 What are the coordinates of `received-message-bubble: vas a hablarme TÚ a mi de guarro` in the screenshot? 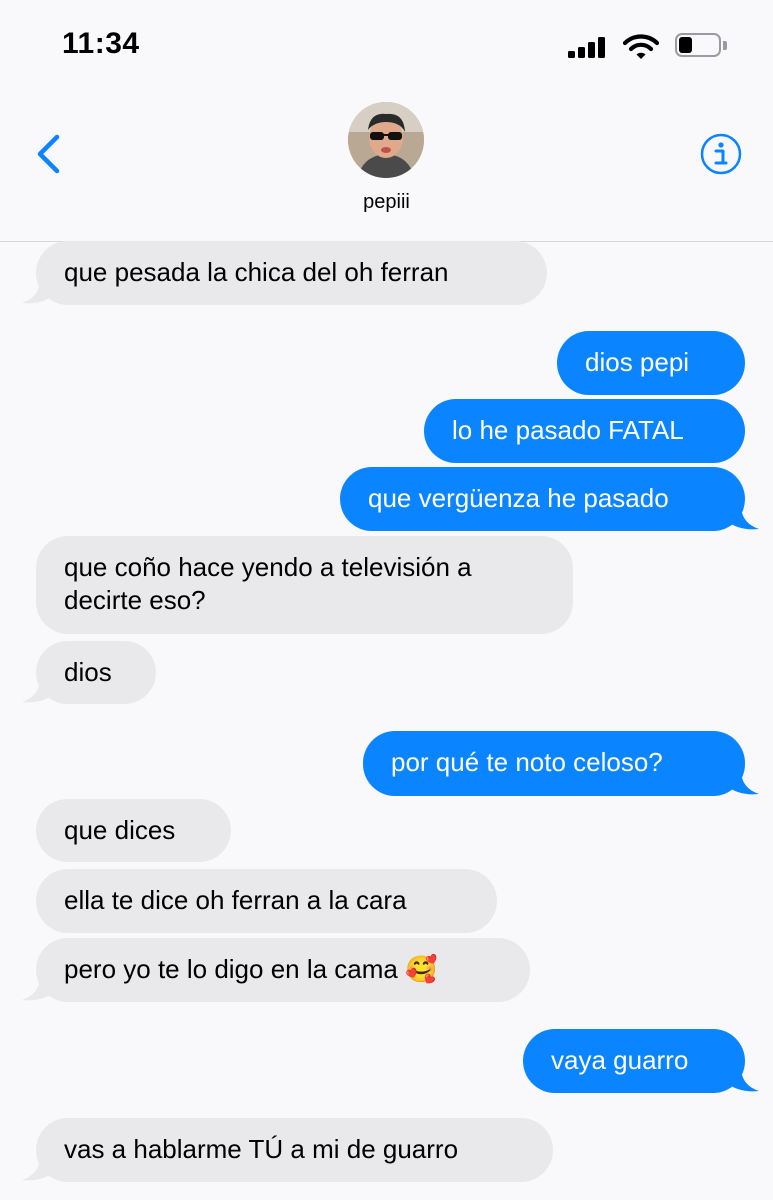 It's located at (294, 1150).